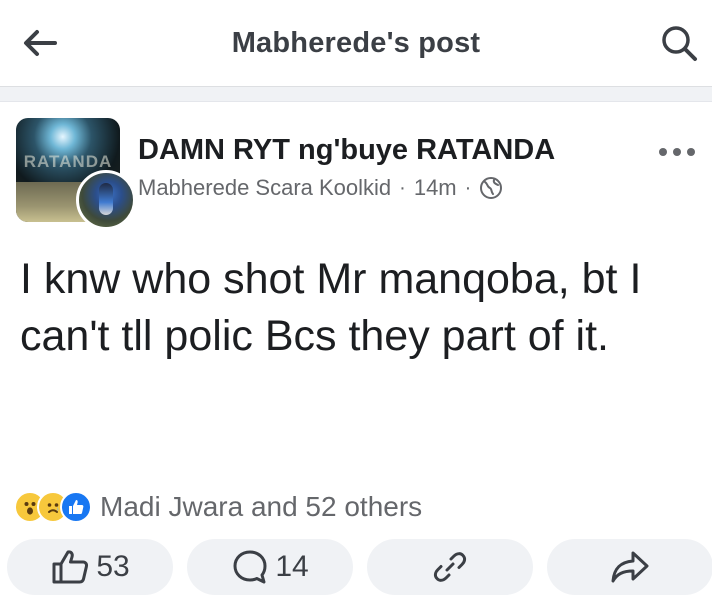  I want to click on top-bar: Mabherede's post, so click(356, 43).